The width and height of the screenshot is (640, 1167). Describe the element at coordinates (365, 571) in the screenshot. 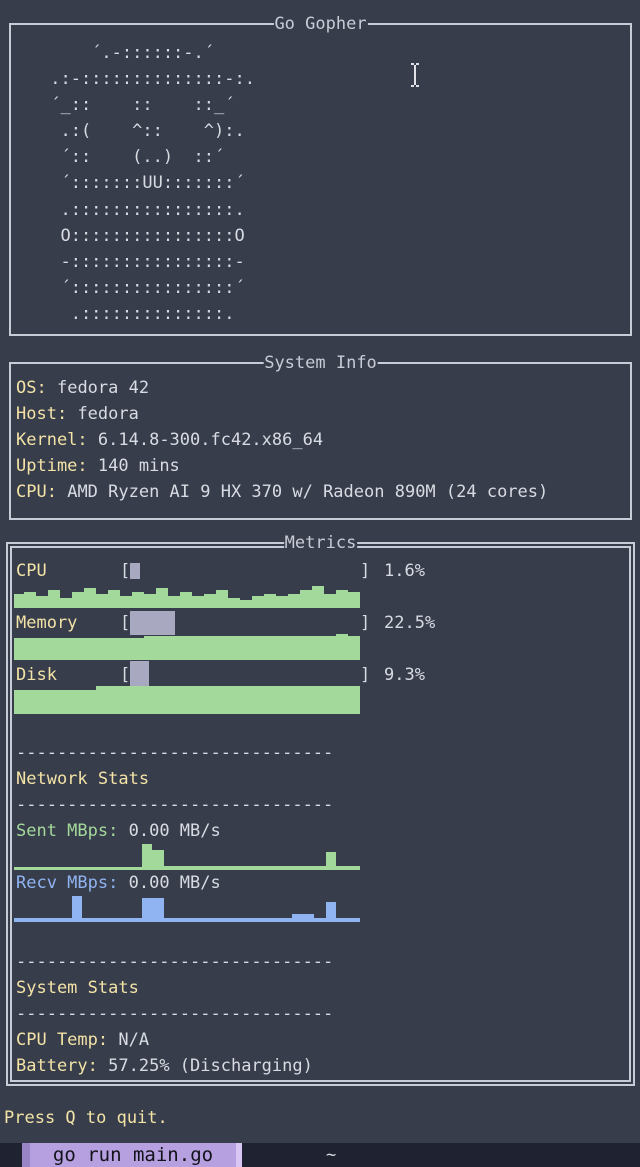

I see `cpu-bar-close-bracket: ]` at that location.